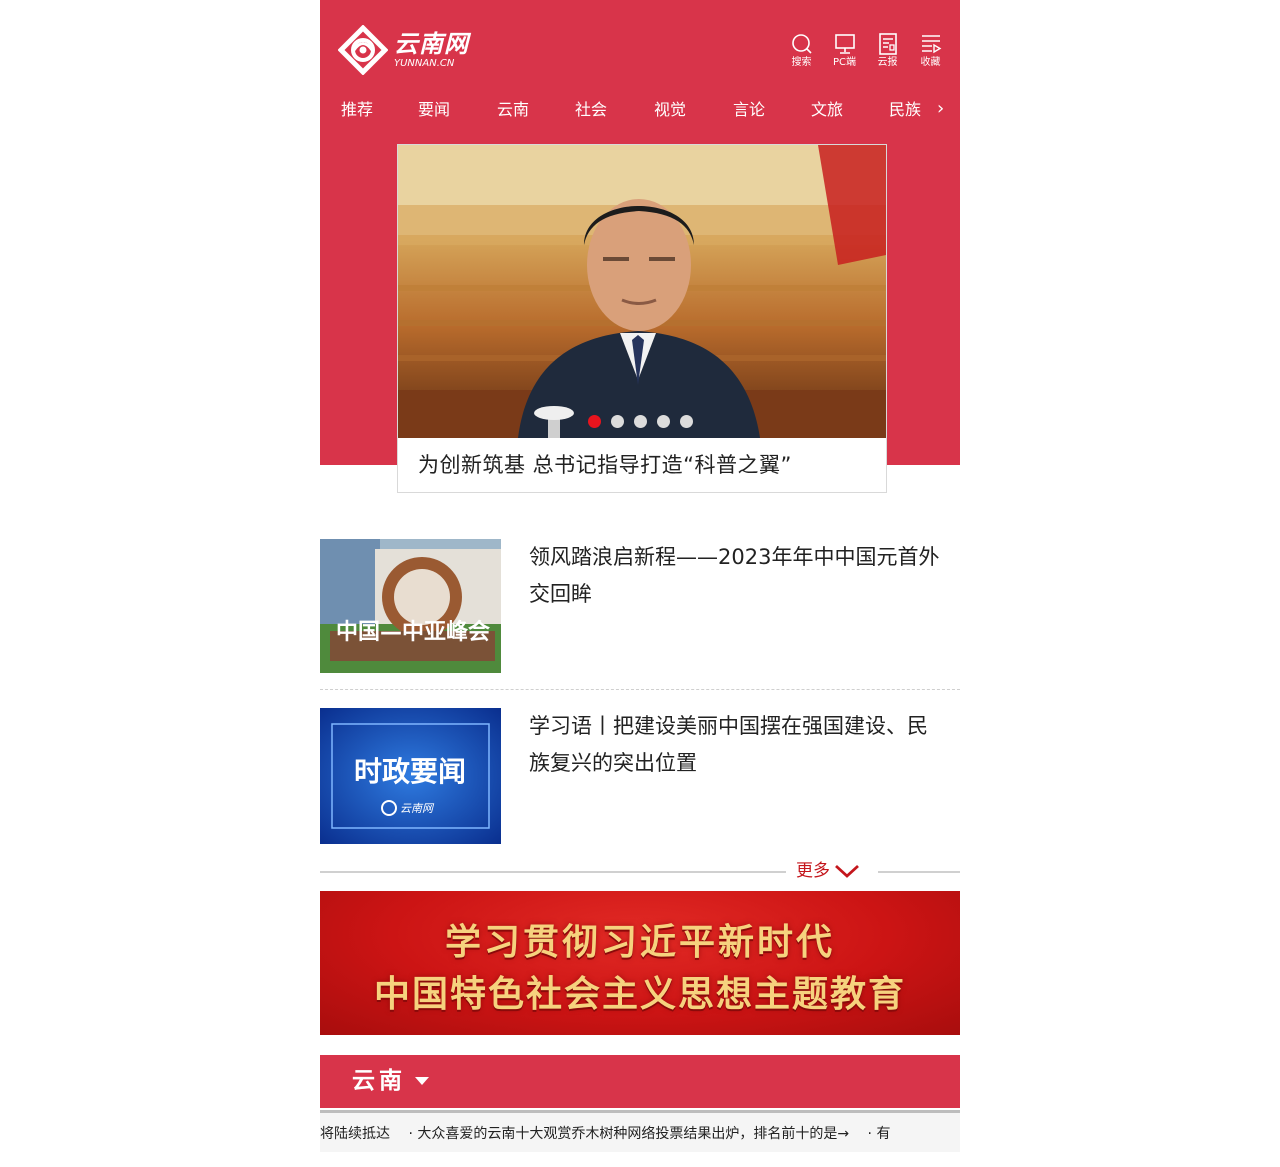 The image size is (1280, 1167). I want to click on hero-image, so click(642, 291).